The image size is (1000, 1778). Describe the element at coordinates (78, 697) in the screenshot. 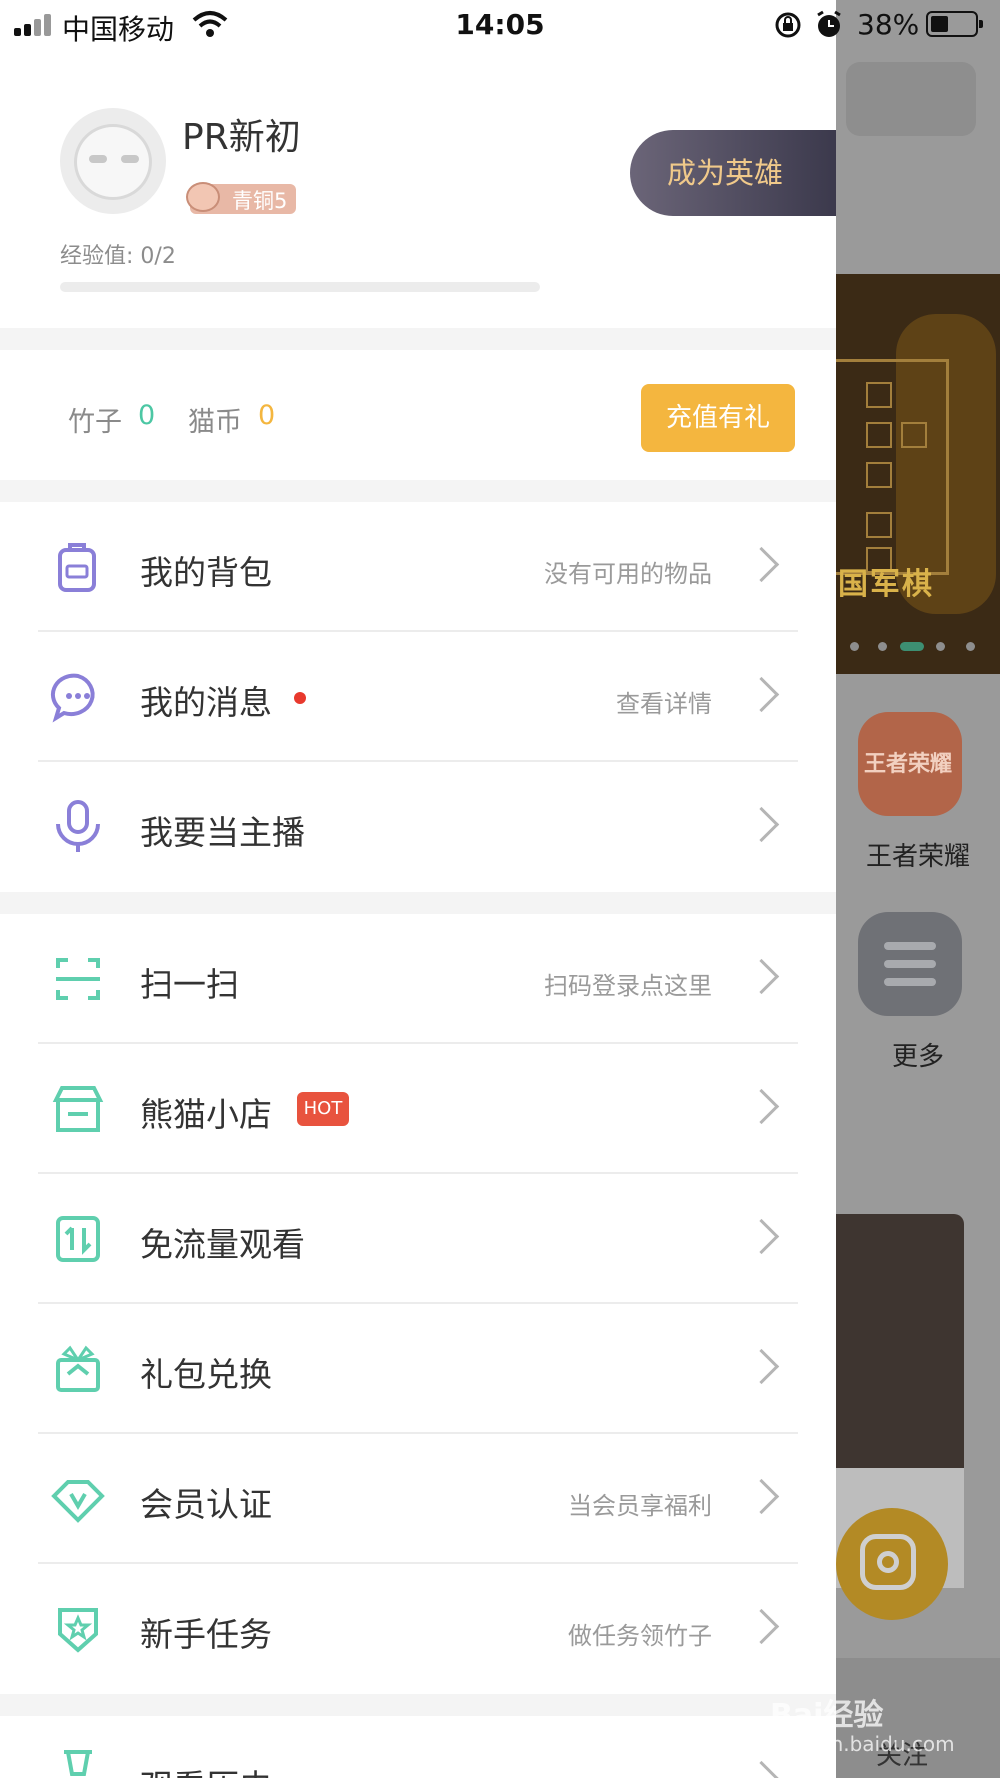

I see `message-icon` at that location.